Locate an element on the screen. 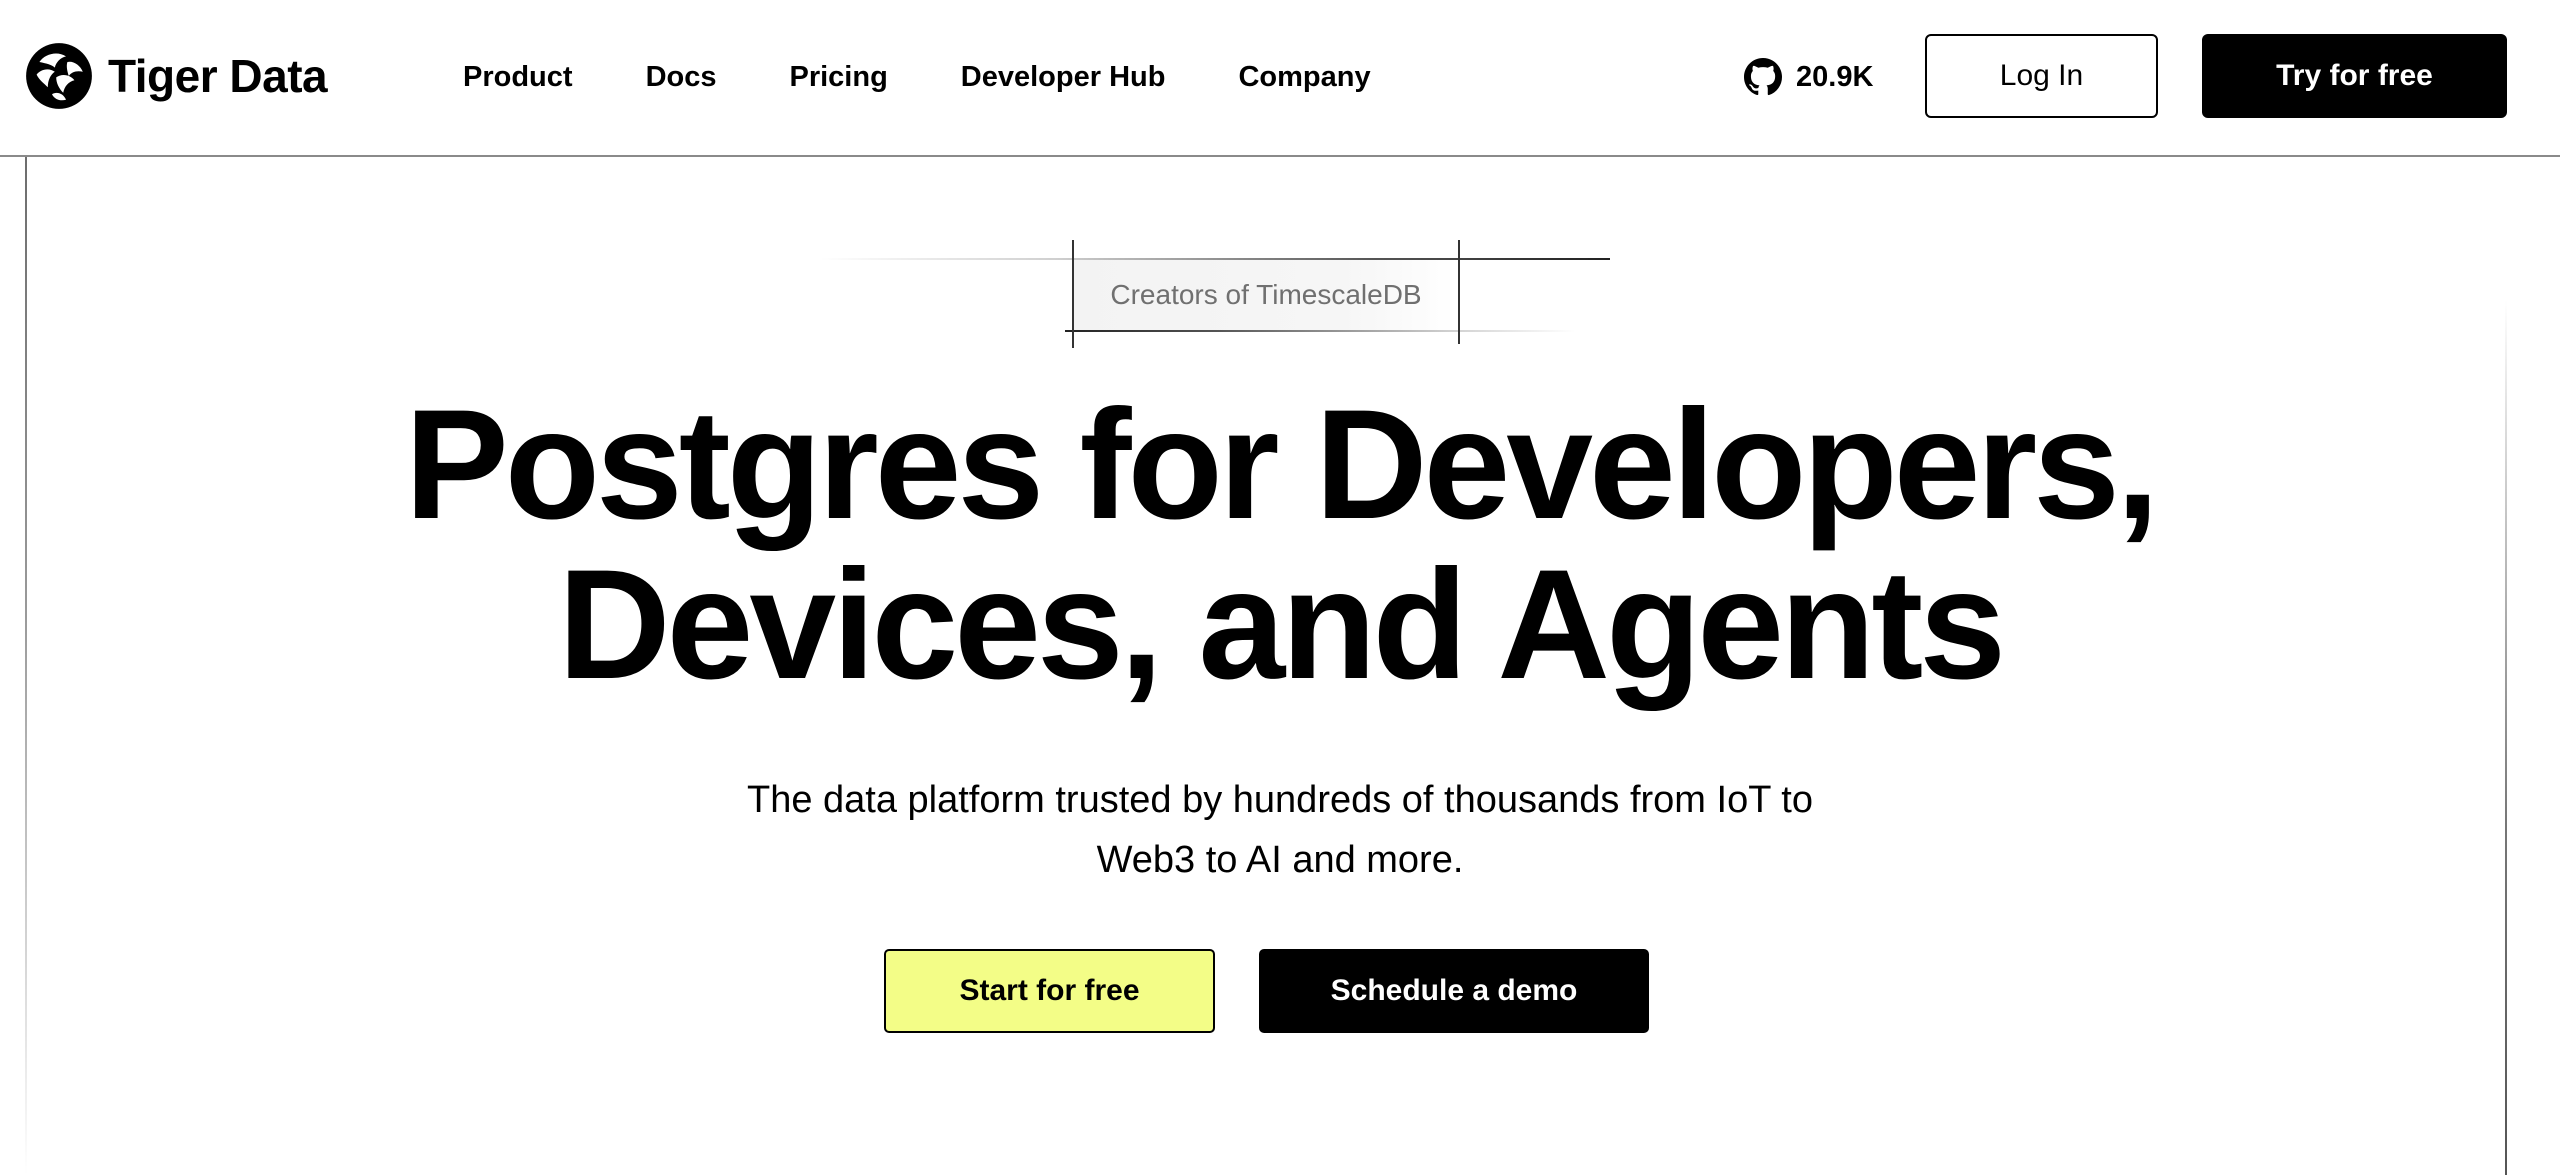  github-stars-link: 20.9K is located at coordinates (1808, 77).